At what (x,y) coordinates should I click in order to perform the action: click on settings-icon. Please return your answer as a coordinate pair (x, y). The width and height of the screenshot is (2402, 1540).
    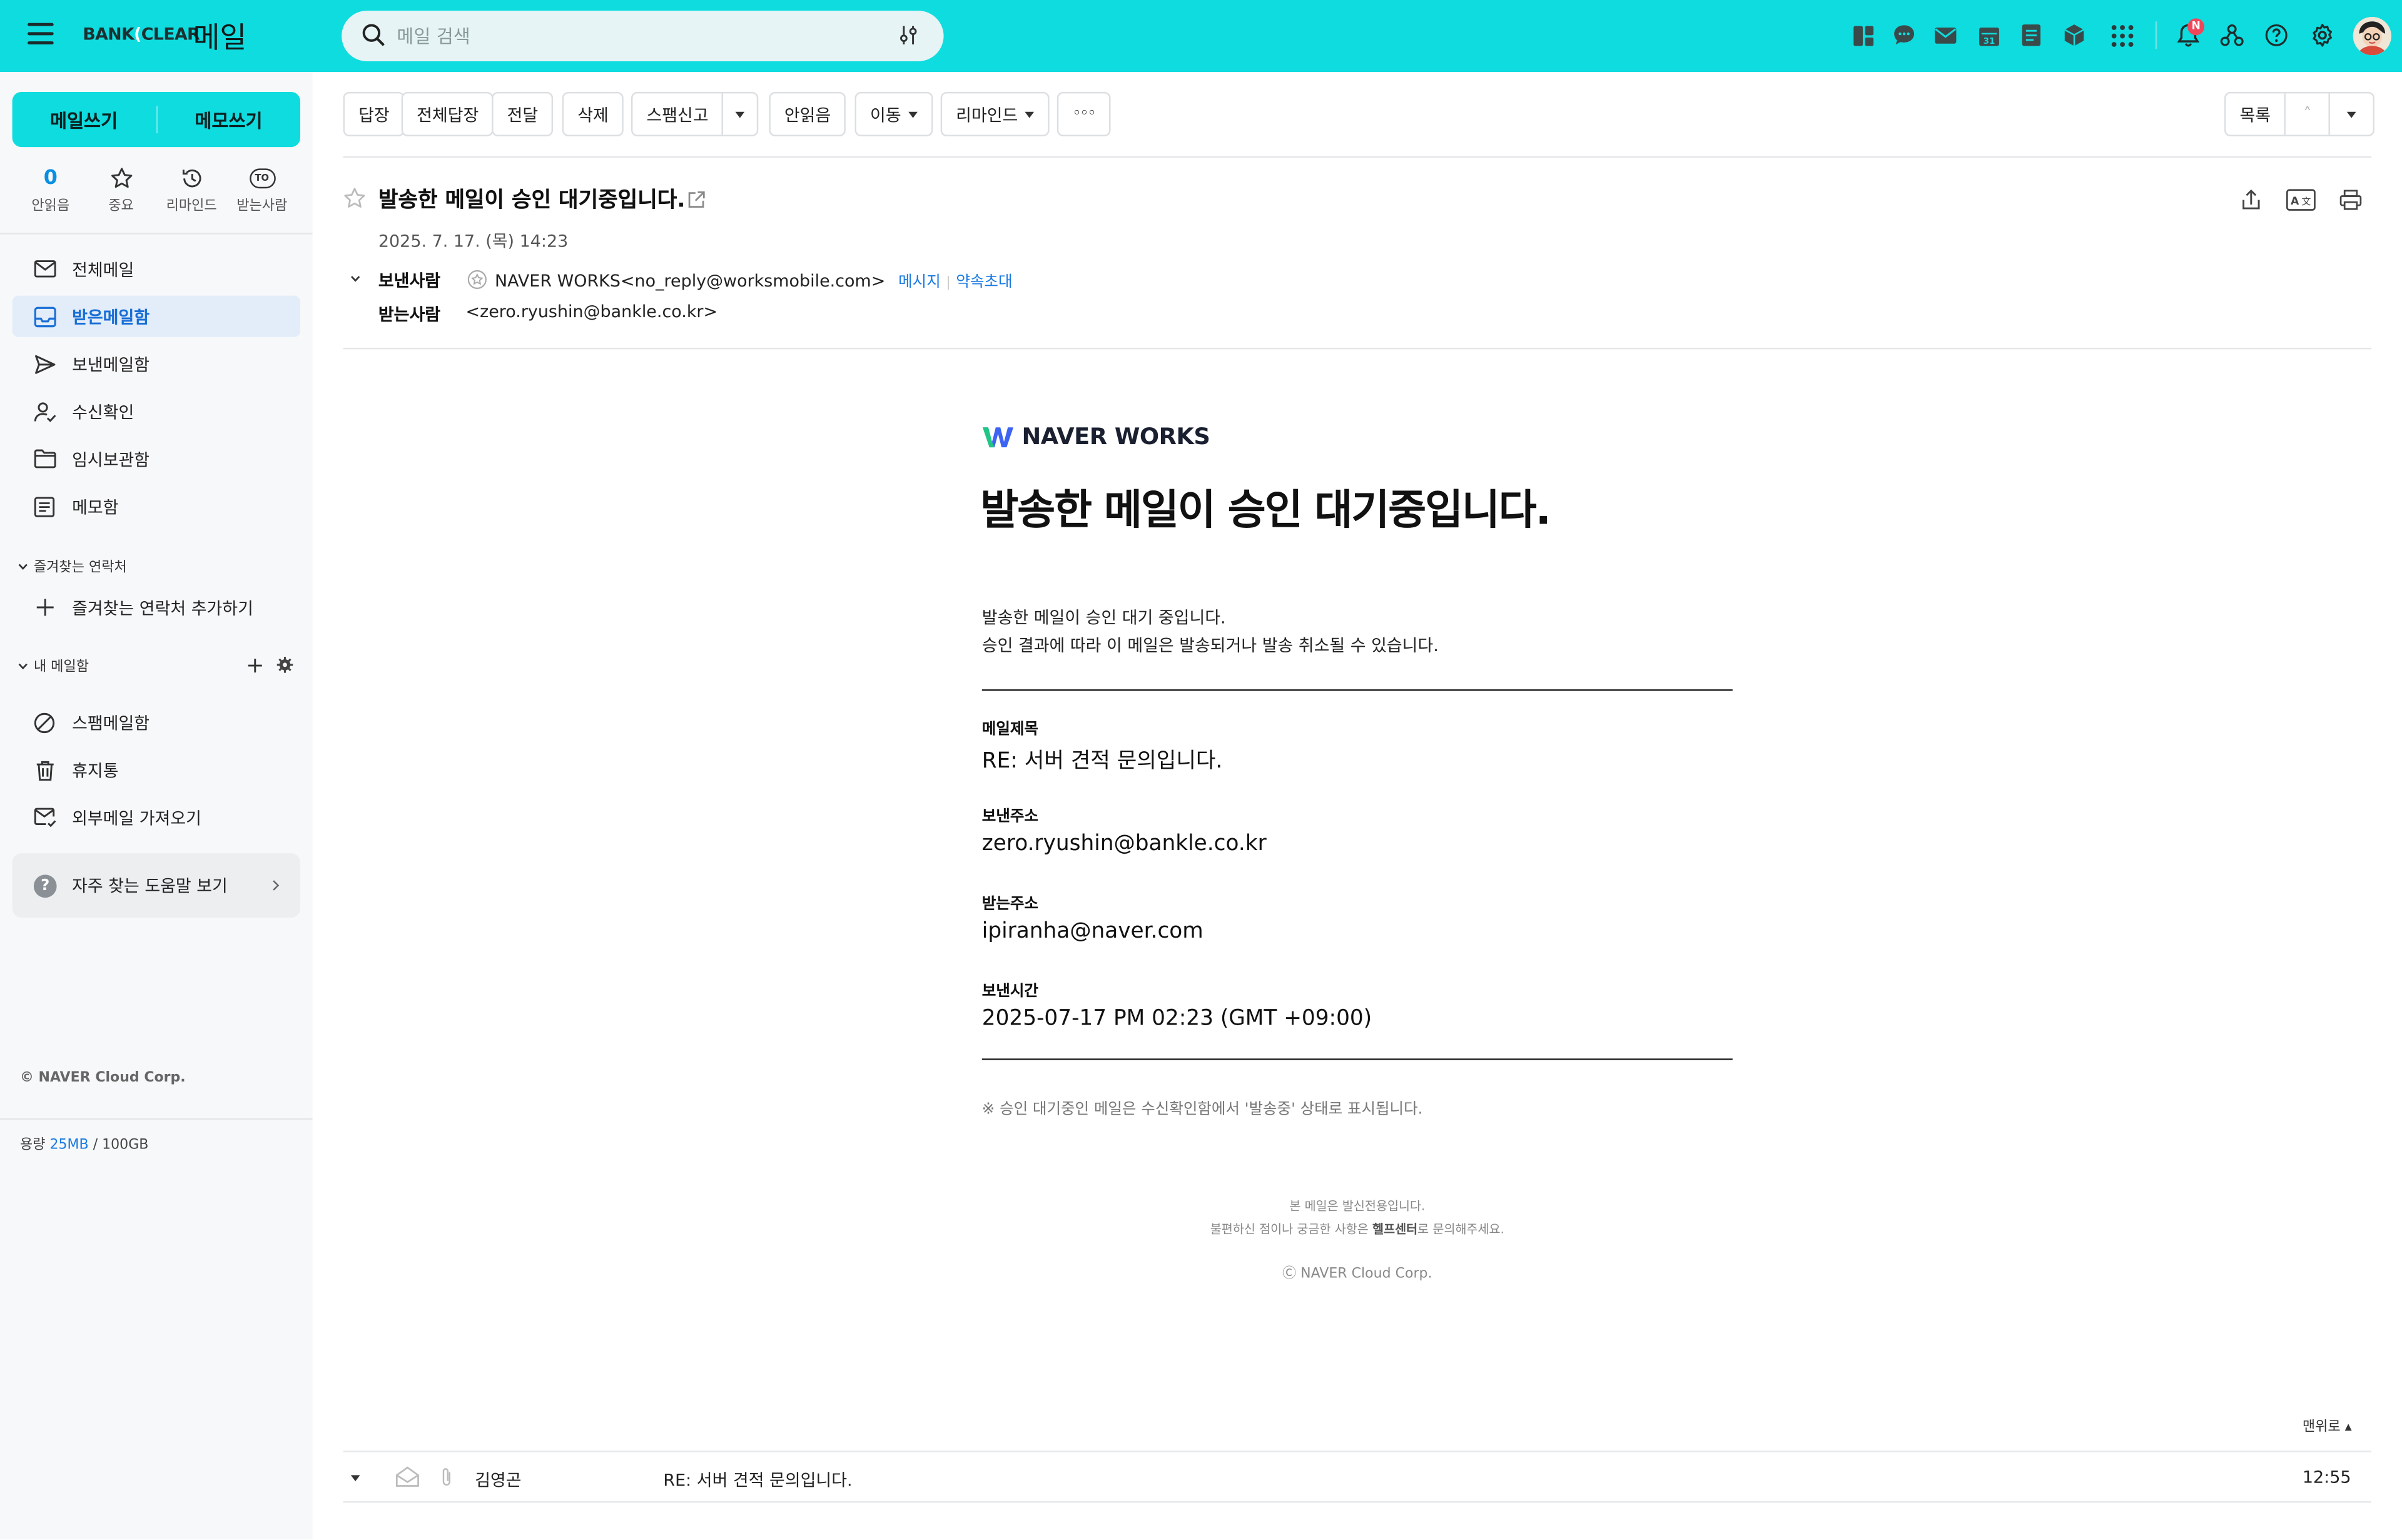
    Looking at the image, I should click on (2322, 35).